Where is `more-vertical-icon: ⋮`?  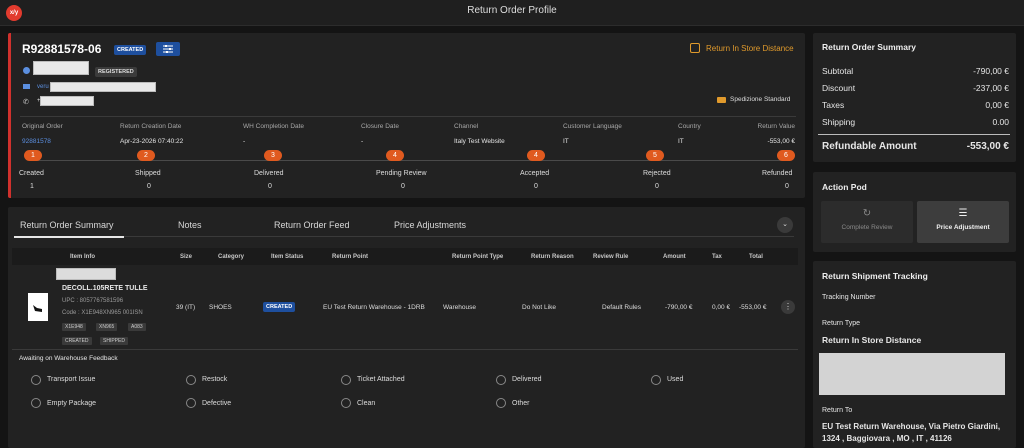
more-vertical-icon: ⋮ is located at coordinates (788, 306).